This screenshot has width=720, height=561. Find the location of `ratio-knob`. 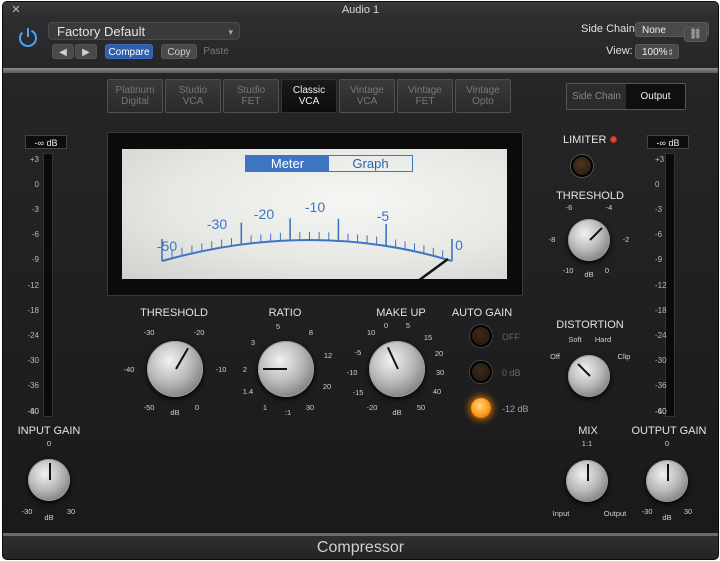

ratio-knob is located at coordinates (286, 369).